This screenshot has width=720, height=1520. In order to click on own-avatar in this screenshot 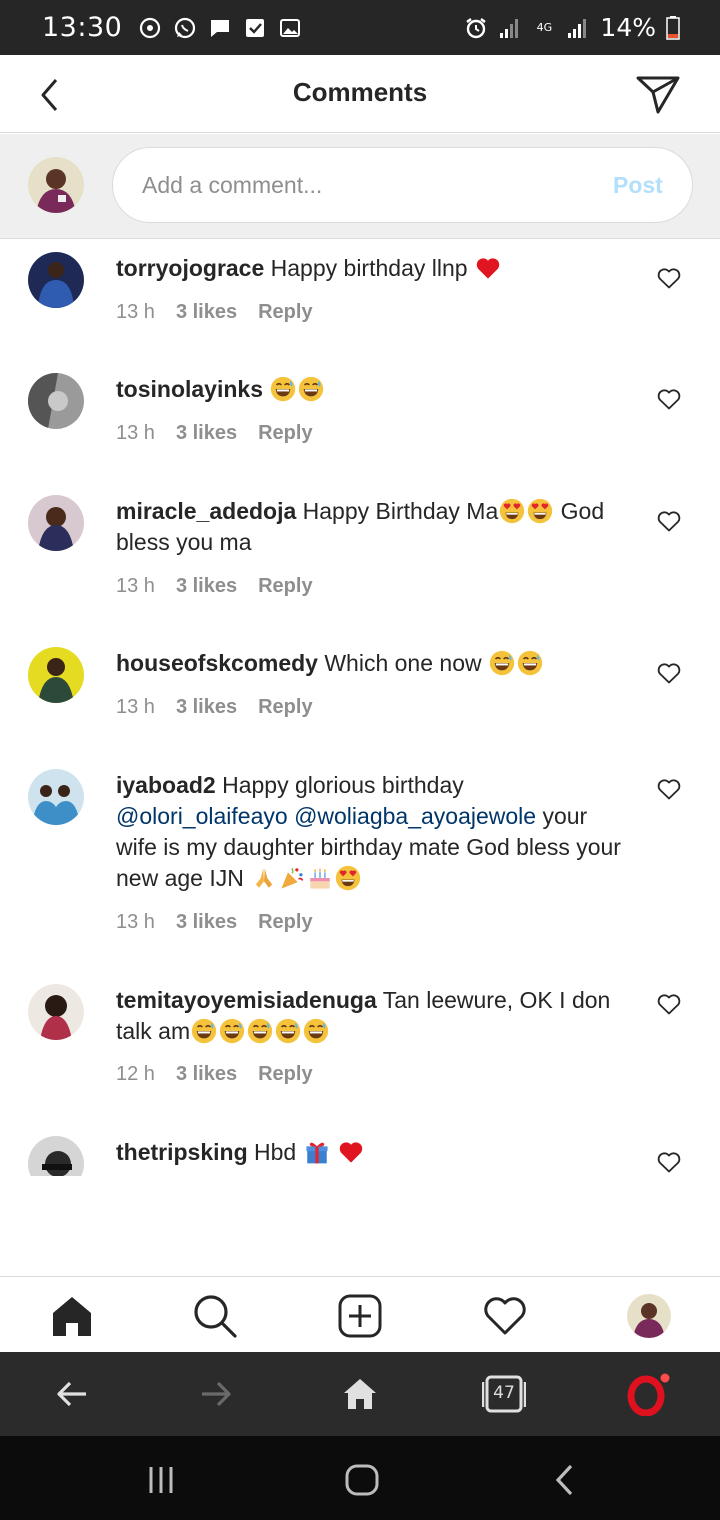, I will do `click(56, 185)`.